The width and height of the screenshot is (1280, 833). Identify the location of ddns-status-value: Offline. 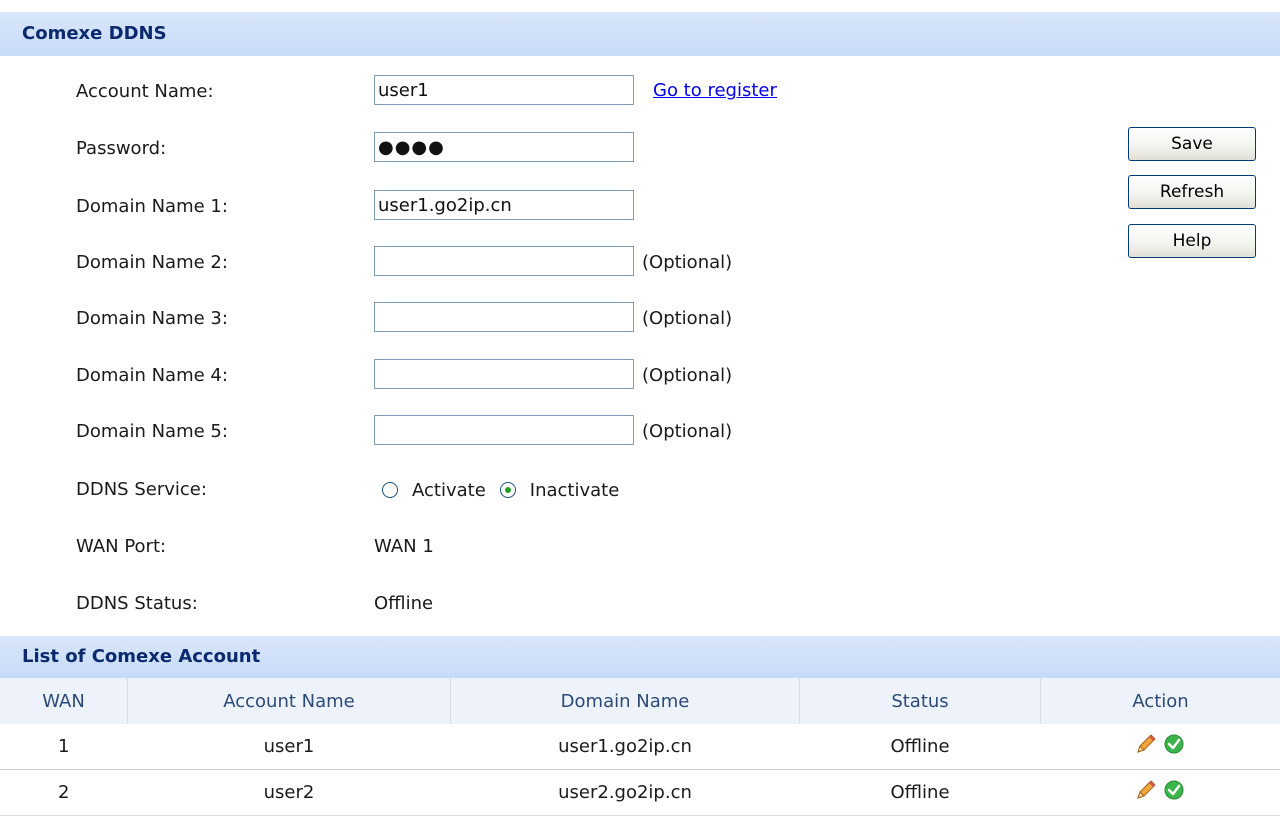
(404, 603).